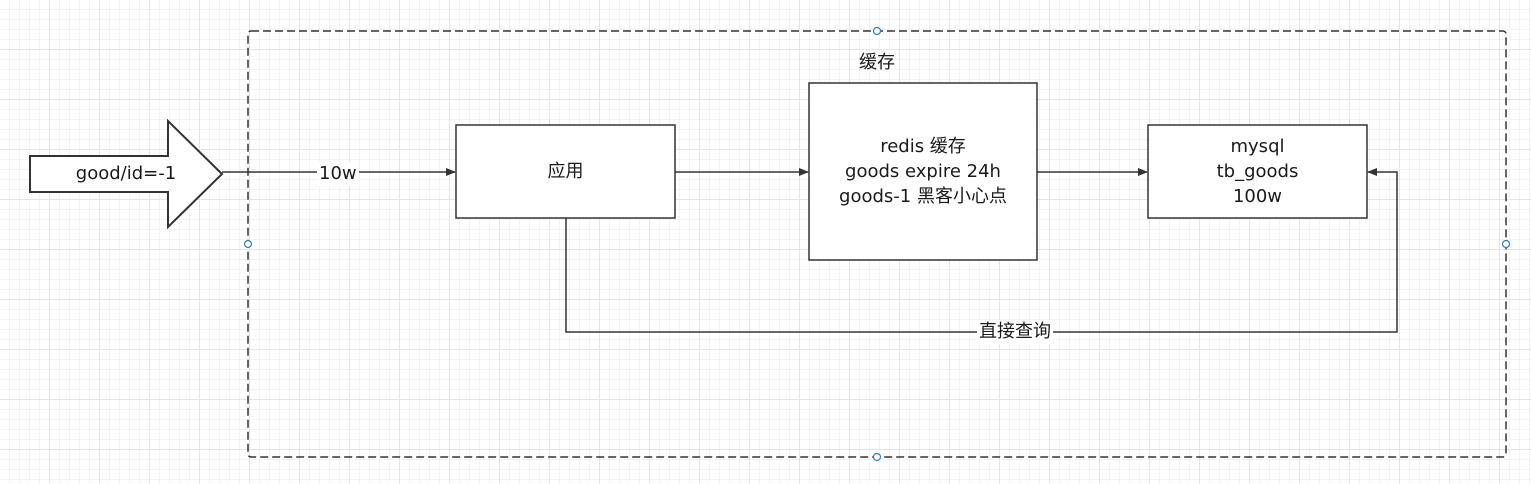 This screenshot has width=1531, height=484. I want to click on redis-label-line-1: redis 缓存, so click(923, 146).